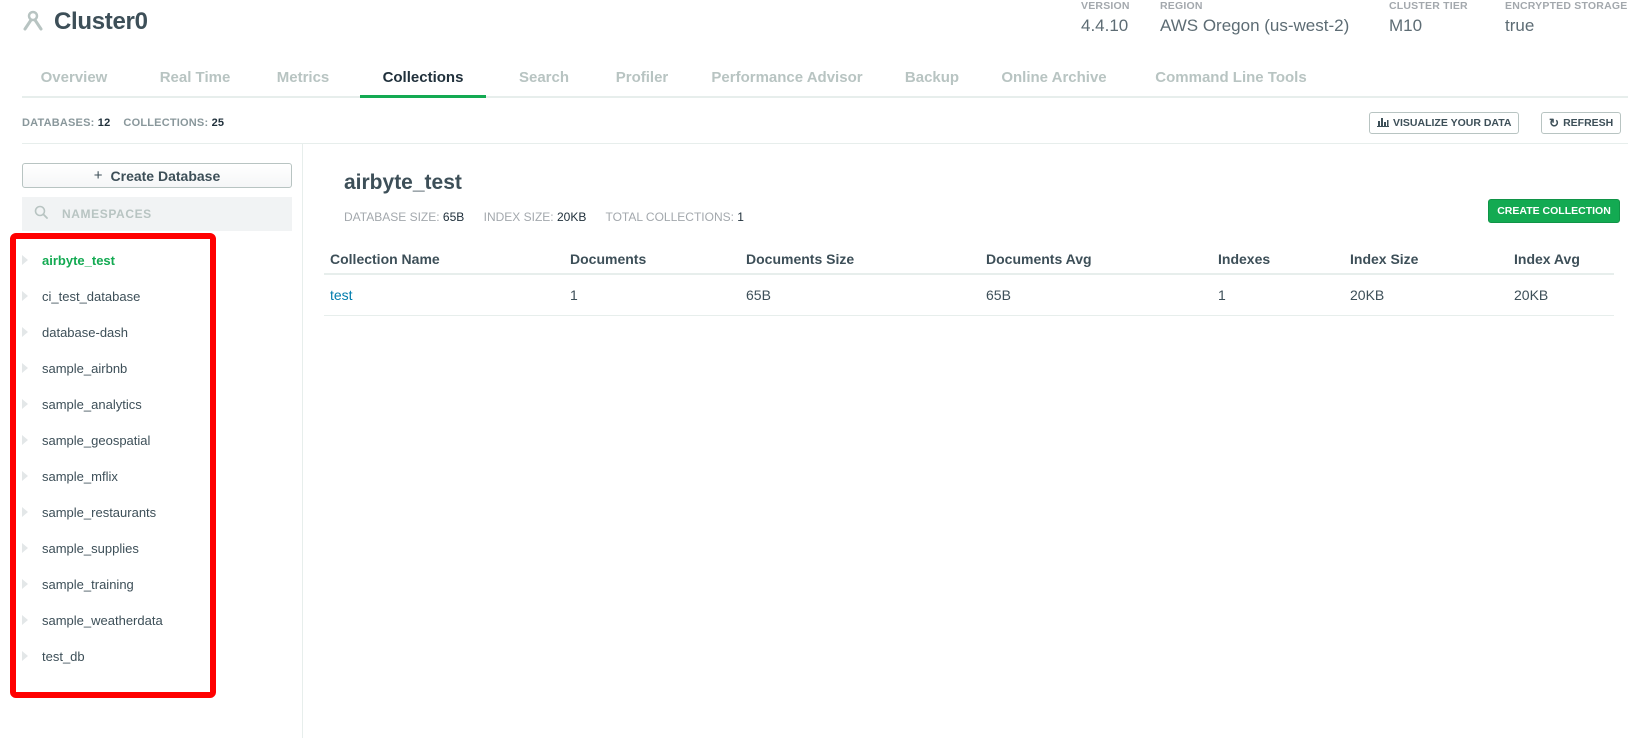  I want to click on database-name: sample_training, so click(88, 584).